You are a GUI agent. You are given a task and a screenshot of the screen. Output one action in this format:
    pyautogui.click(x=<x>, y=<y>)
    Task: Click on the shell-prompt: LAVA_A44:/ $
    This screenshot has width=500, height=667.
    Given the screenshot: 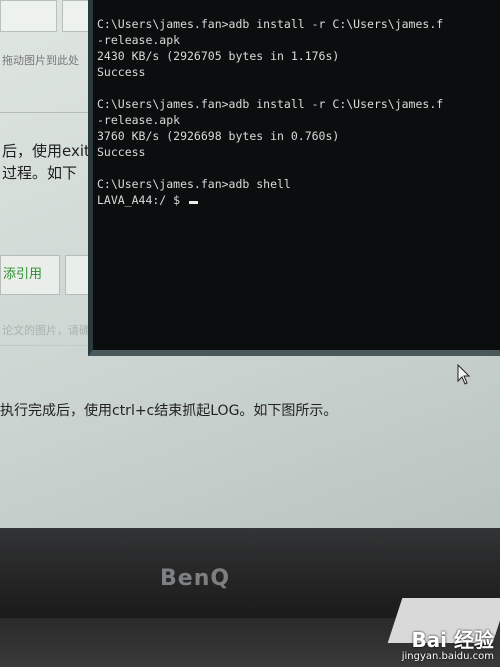 What is the action you would take?
    pyautogui.click(x=142, y=200)
    